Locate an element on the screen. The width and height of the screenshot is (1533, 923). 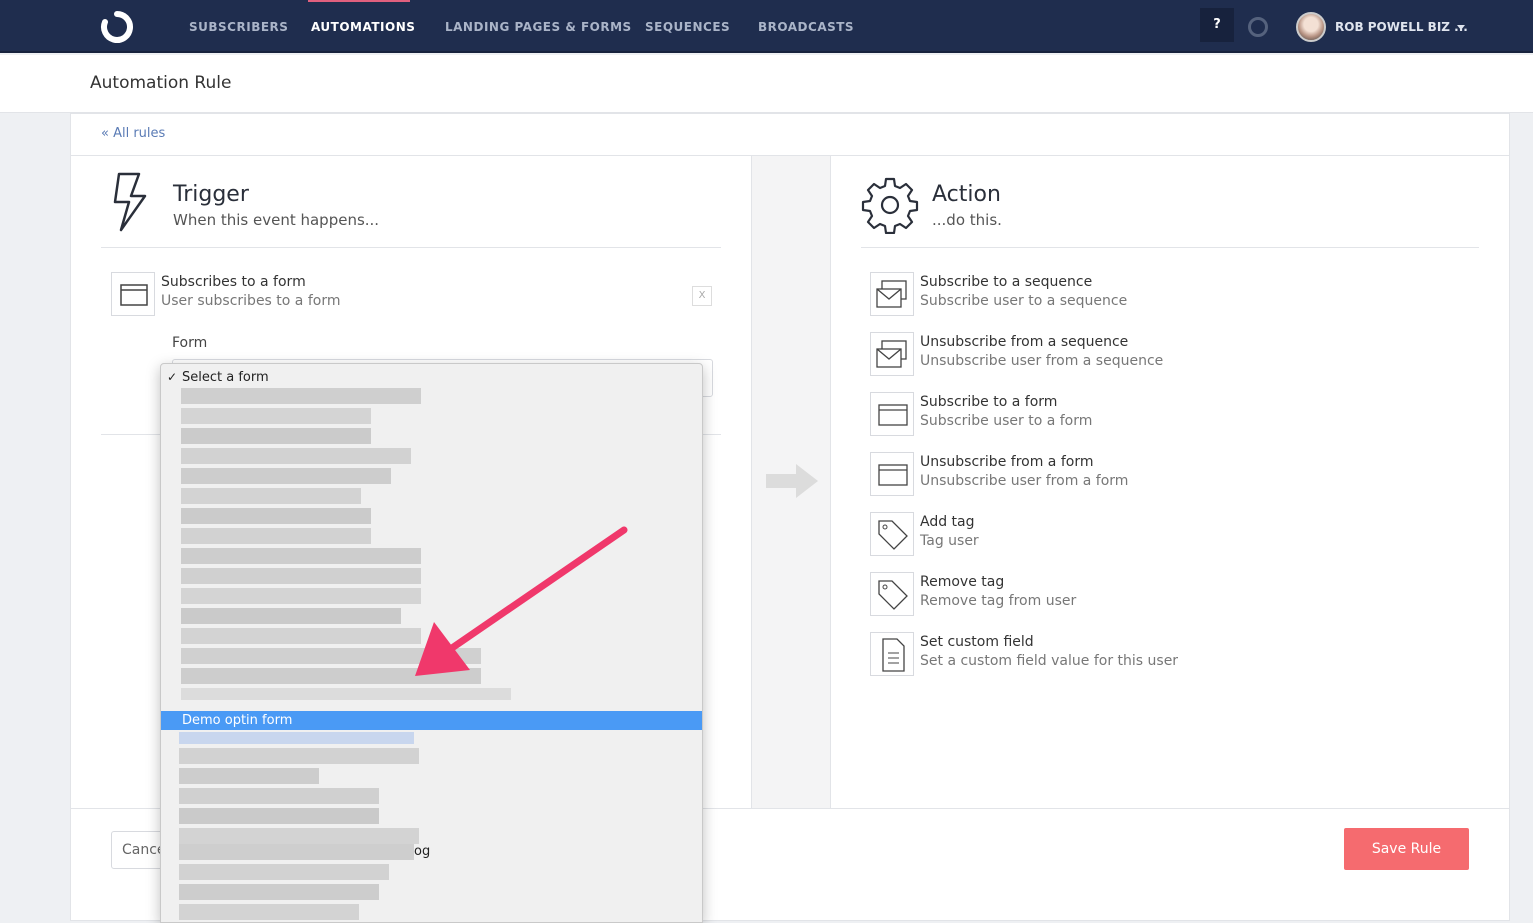
dropdown-option-demo-optin-form: Demo optin form is located at coordinates (431, 720).